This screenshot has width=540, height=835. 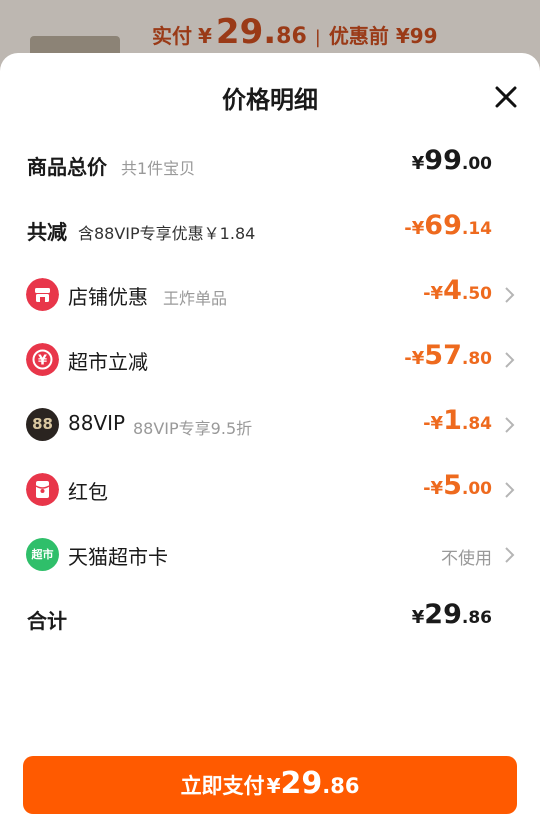 I want to click on row-sub: 共1件宝贝, so click(x=158, y=168).